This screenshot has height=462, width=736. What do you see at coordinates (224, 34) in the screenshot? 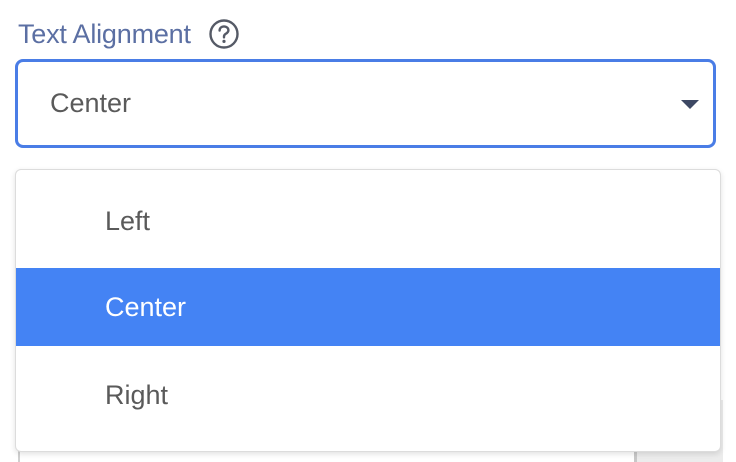
I see `question-circle-icon` at bounding box center [224, 34].